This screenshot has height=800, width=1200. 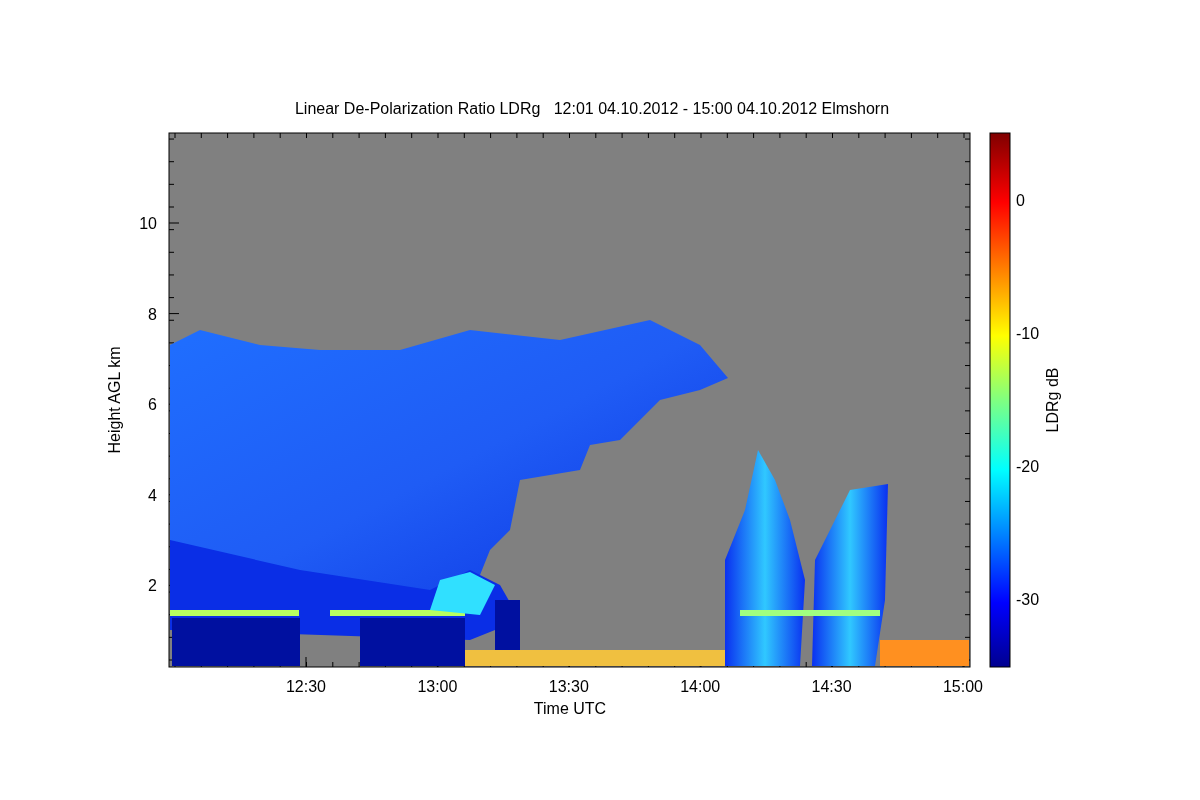 I want to click on y-tick-label: 10, so click(x=148, y=223).